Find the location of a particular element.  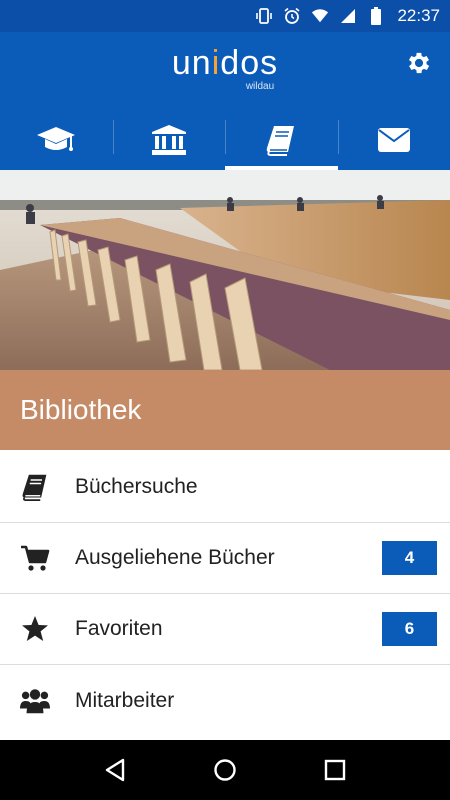

tab-university is located at coordinates (169, 140).